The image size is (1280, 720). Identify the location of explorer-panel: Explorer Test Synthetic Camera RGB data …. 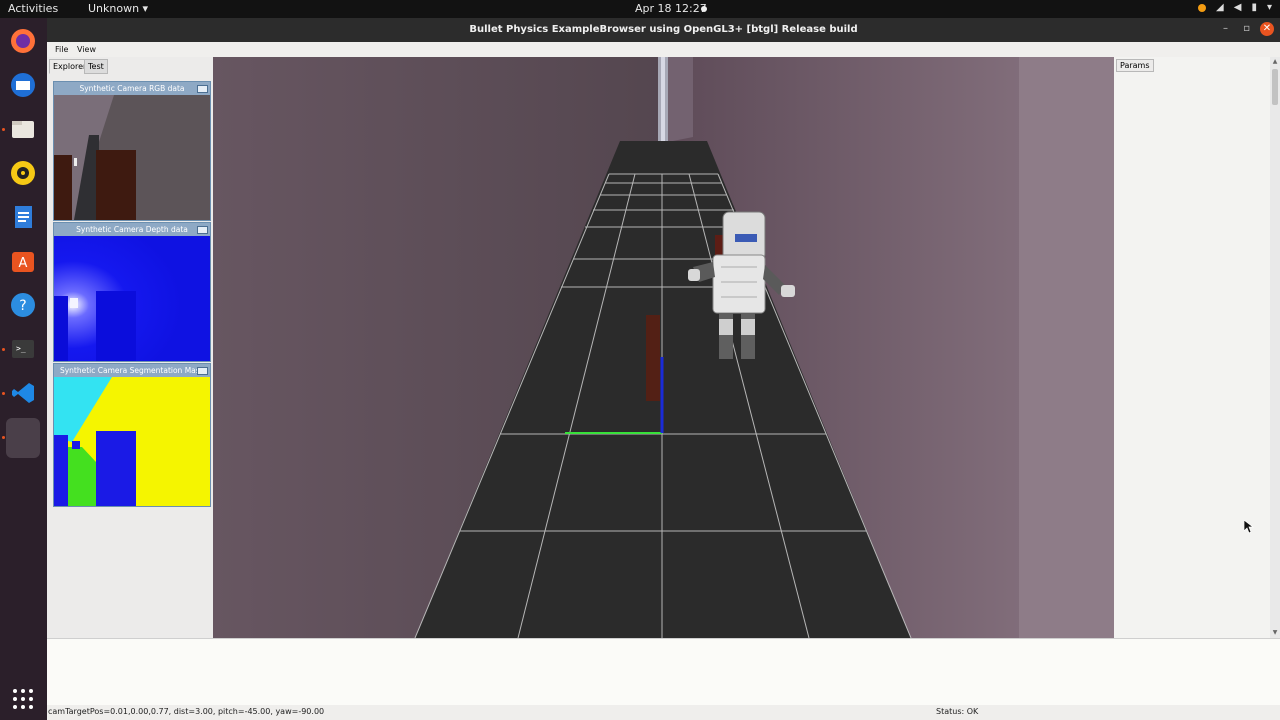
(130, 347).